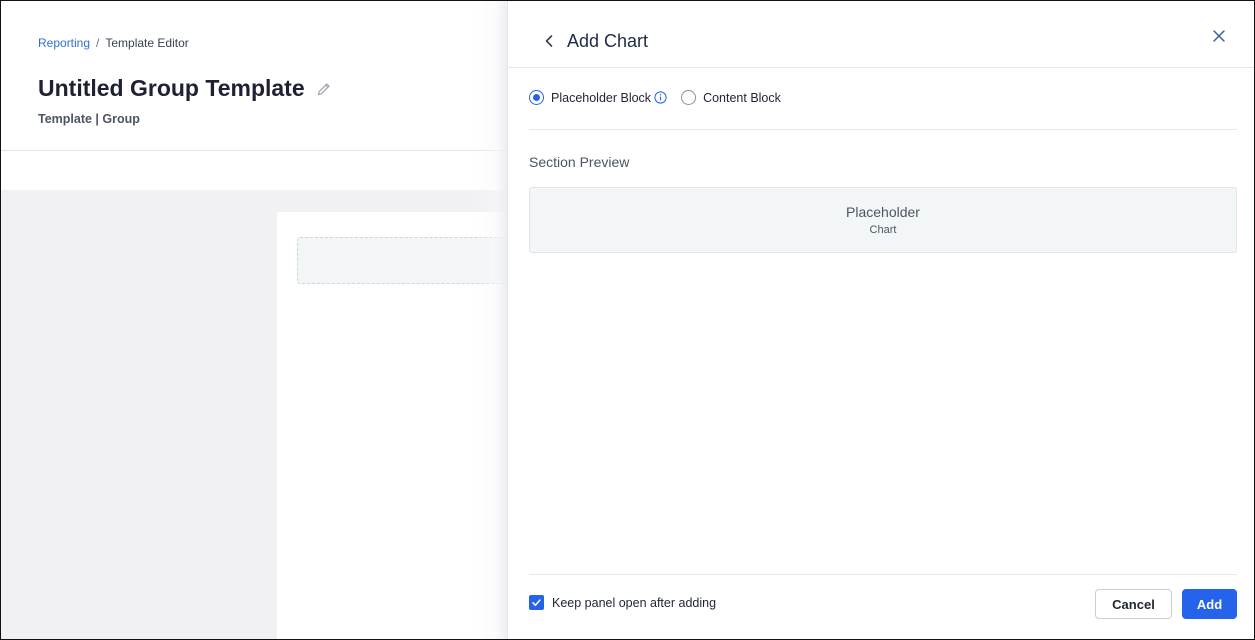 This screenshot has width=1255, height=640. Describe the element at coordinates (1133, 604) in the screenshot. I see `cancel-button: Cancel` at that location.